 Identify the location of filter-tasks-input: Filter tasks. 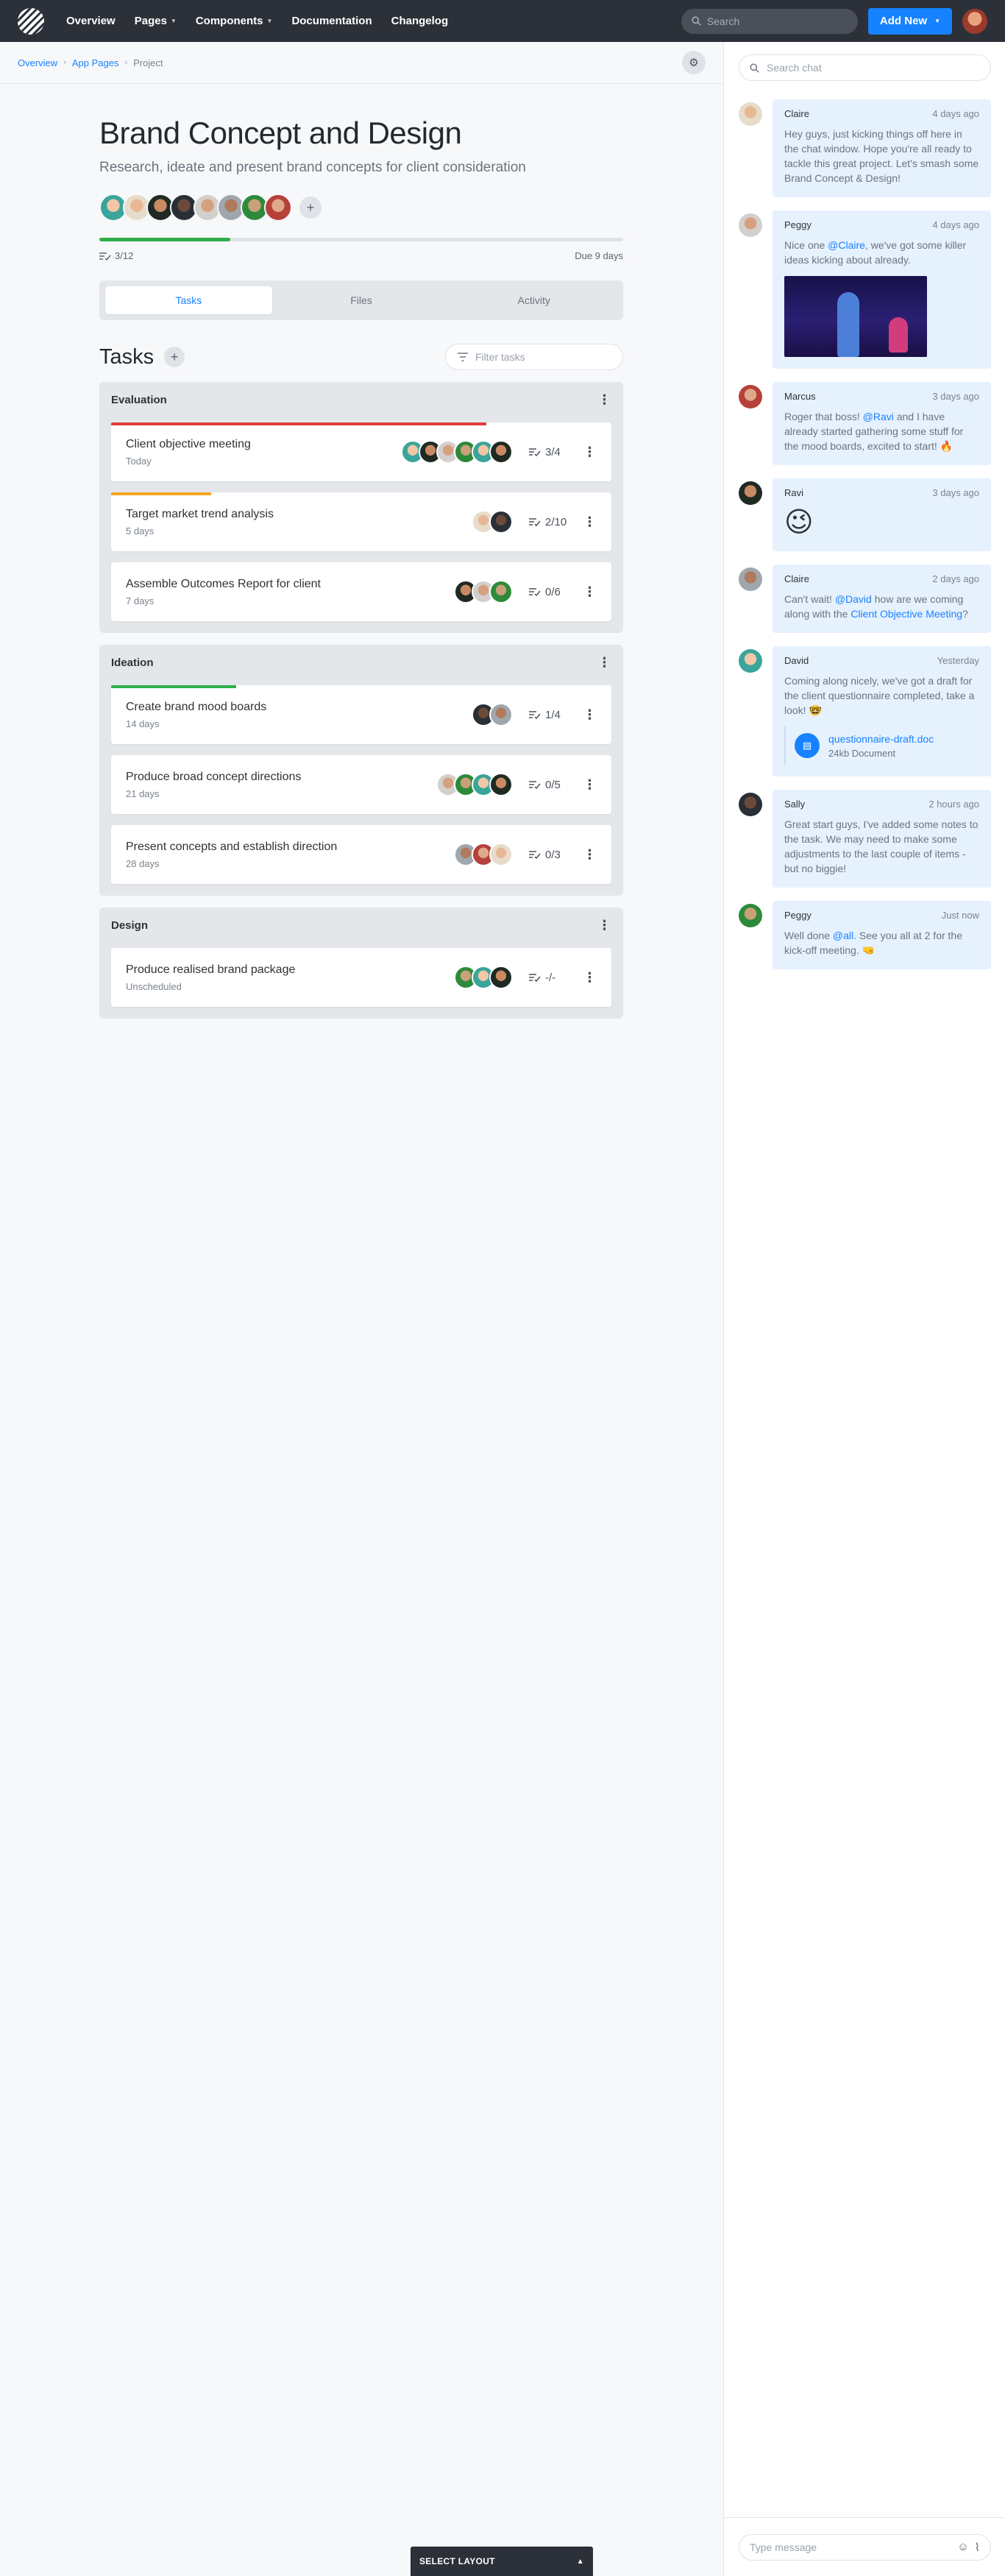
(534, 357).